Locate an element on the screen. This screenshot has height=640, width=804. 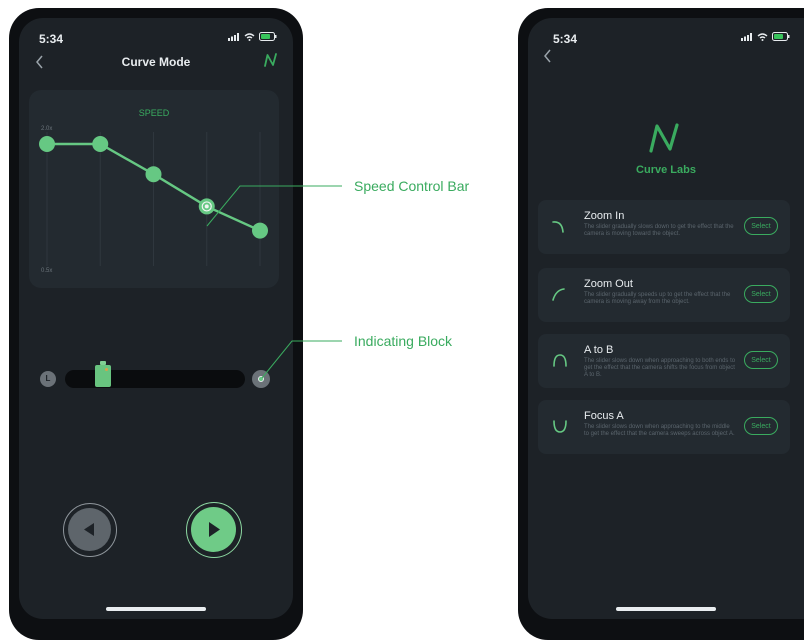
a-to-b-curve-icon is located at coordinates (560, 360).